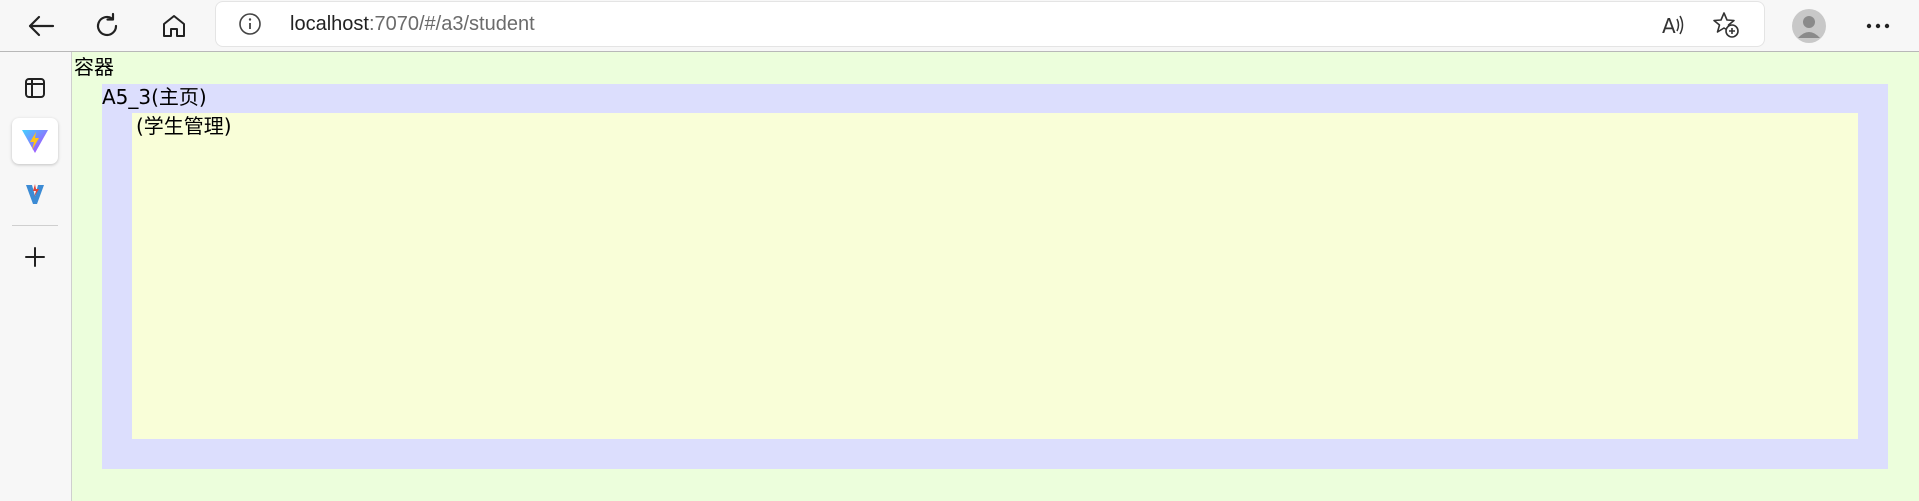  What do you see at coordinates (1809, 26) in the screenshot?
I see `profile-avatar-icon` at bounding box center [1809, 26].